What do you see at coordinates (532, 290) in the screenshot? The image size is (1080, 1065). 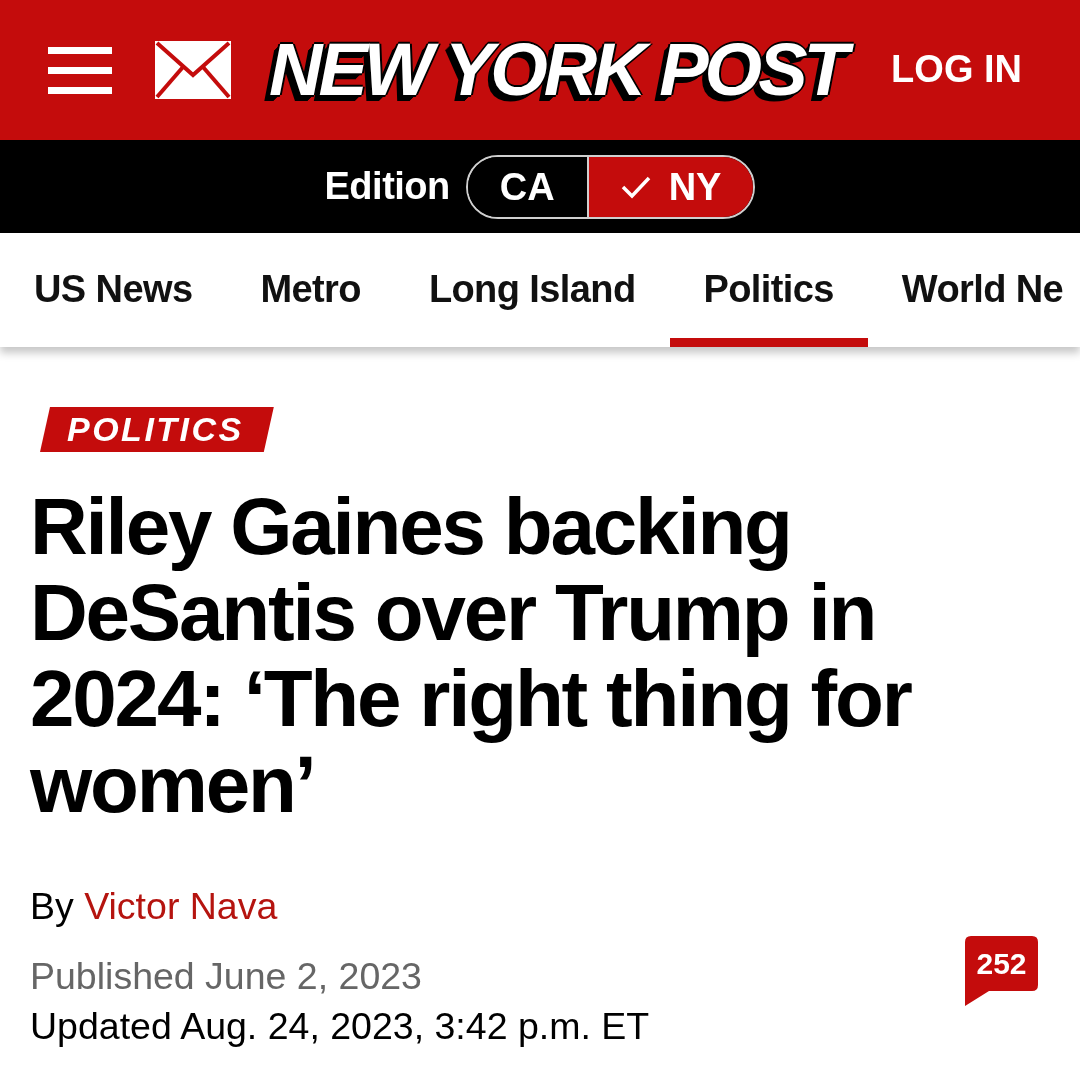 I see `nav-tab: Long Island` at bounding box center [532, 290].